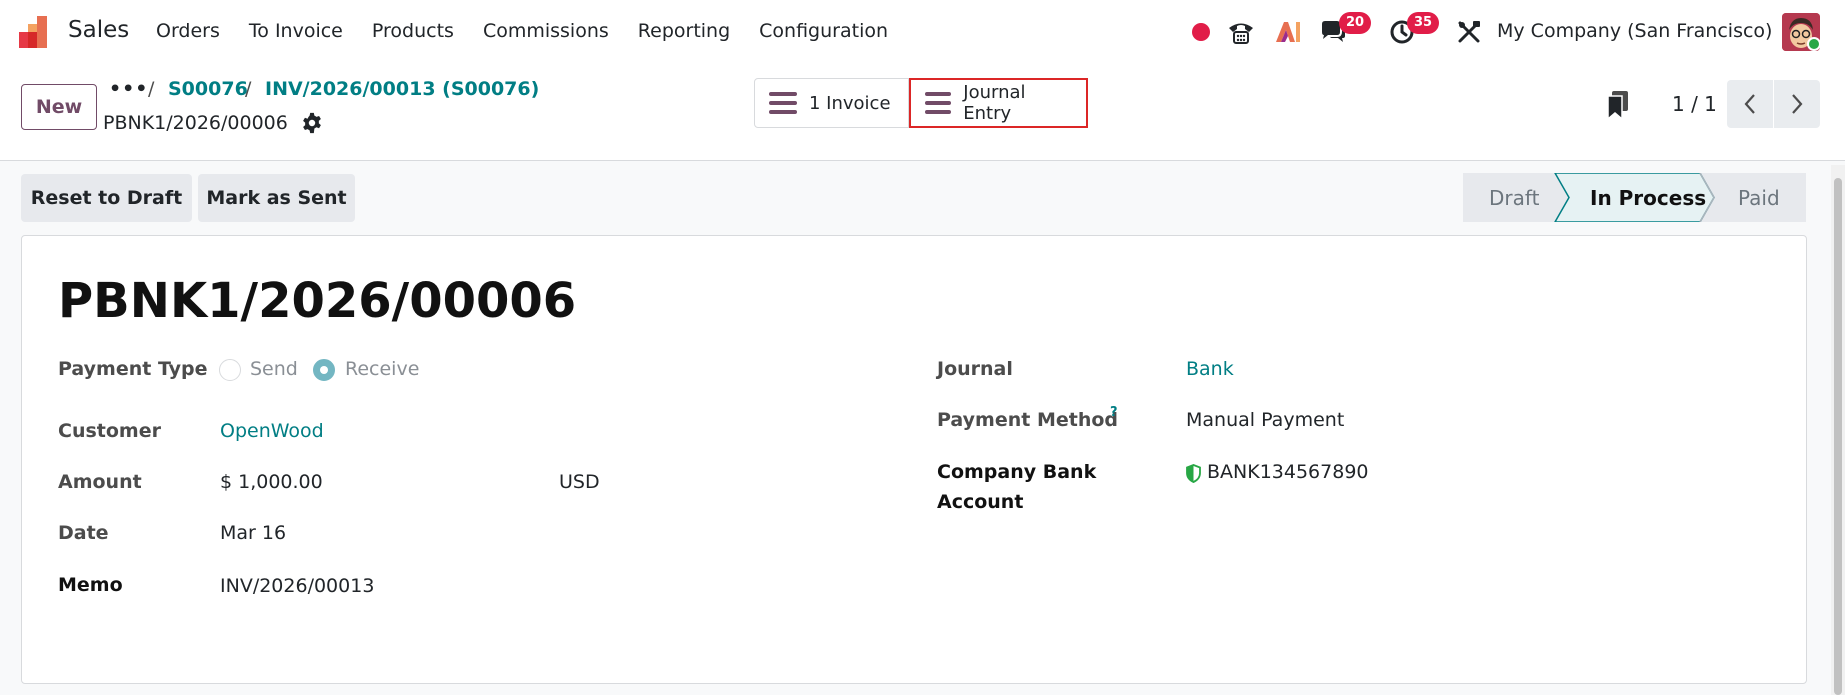 This screenshot has width=1845, height=695. What do you see at coordinates (1028, 420) in the screenshot?
I see `payment-method-label: Payment Method` at bounding box center [1028, 420].